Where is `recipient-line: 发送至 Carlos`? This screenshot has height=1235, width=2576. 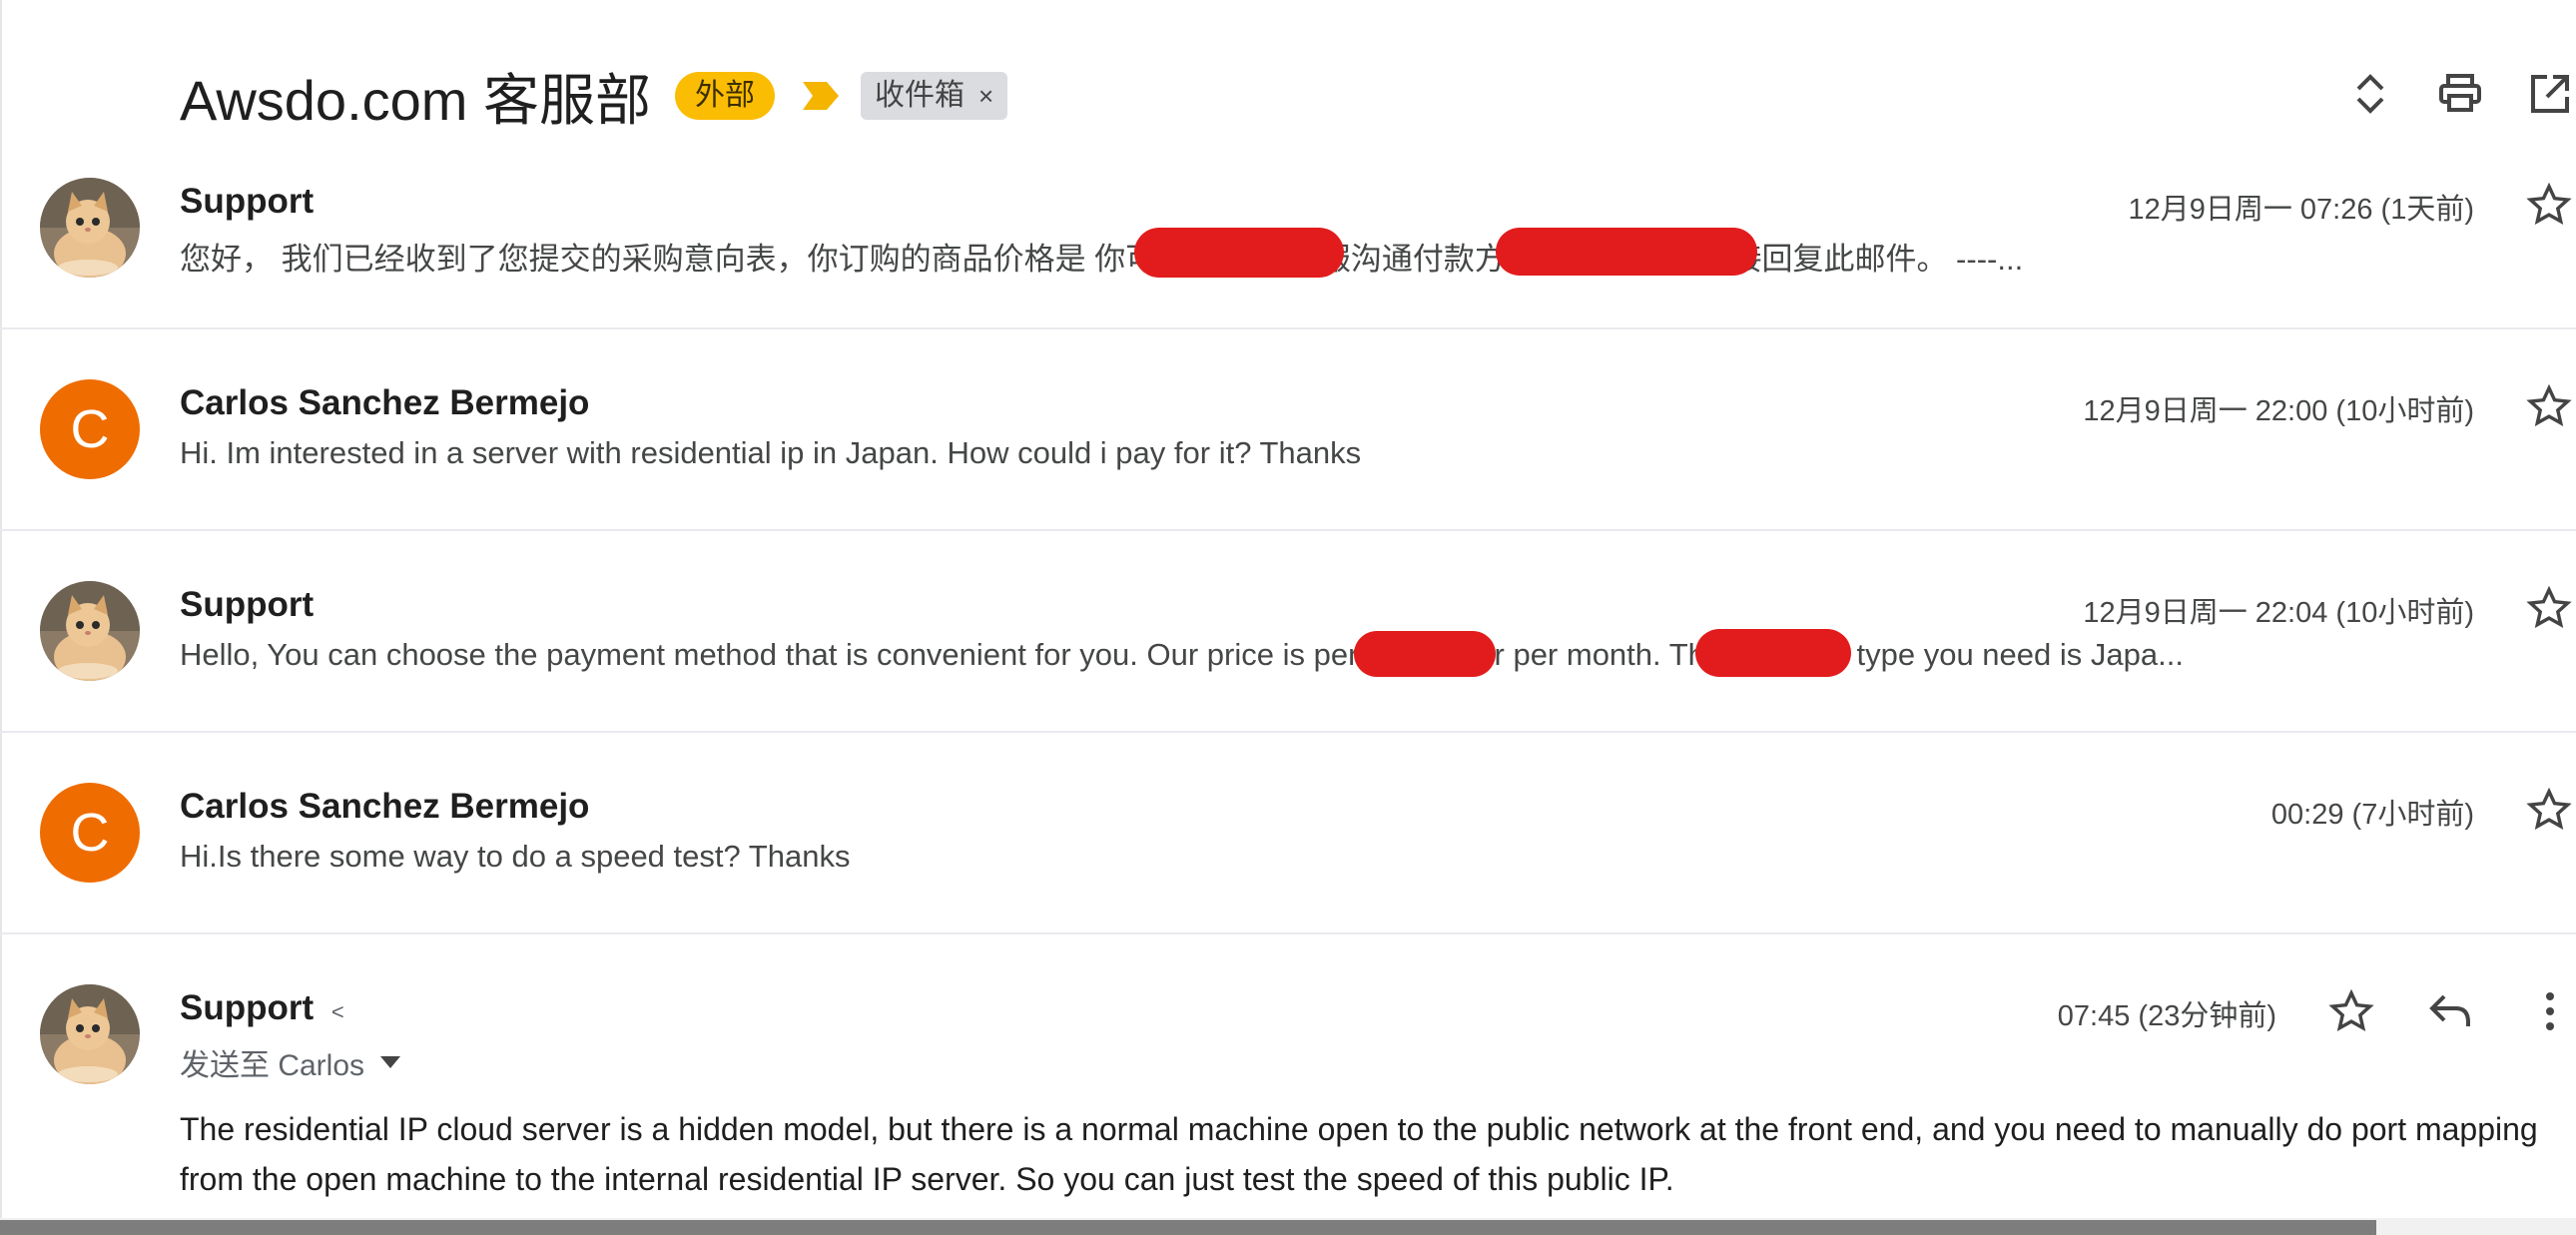
recipient-line: 发送至 Carlos is located at coordinates (292, 1062).